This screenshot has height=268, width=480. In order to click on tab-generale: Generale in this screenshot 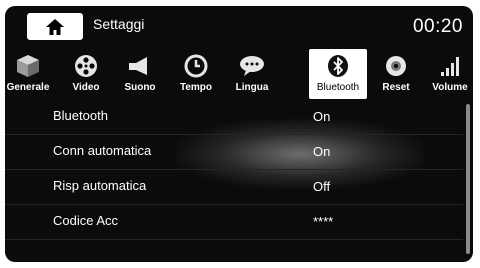, I will do `click(30, 74)`.